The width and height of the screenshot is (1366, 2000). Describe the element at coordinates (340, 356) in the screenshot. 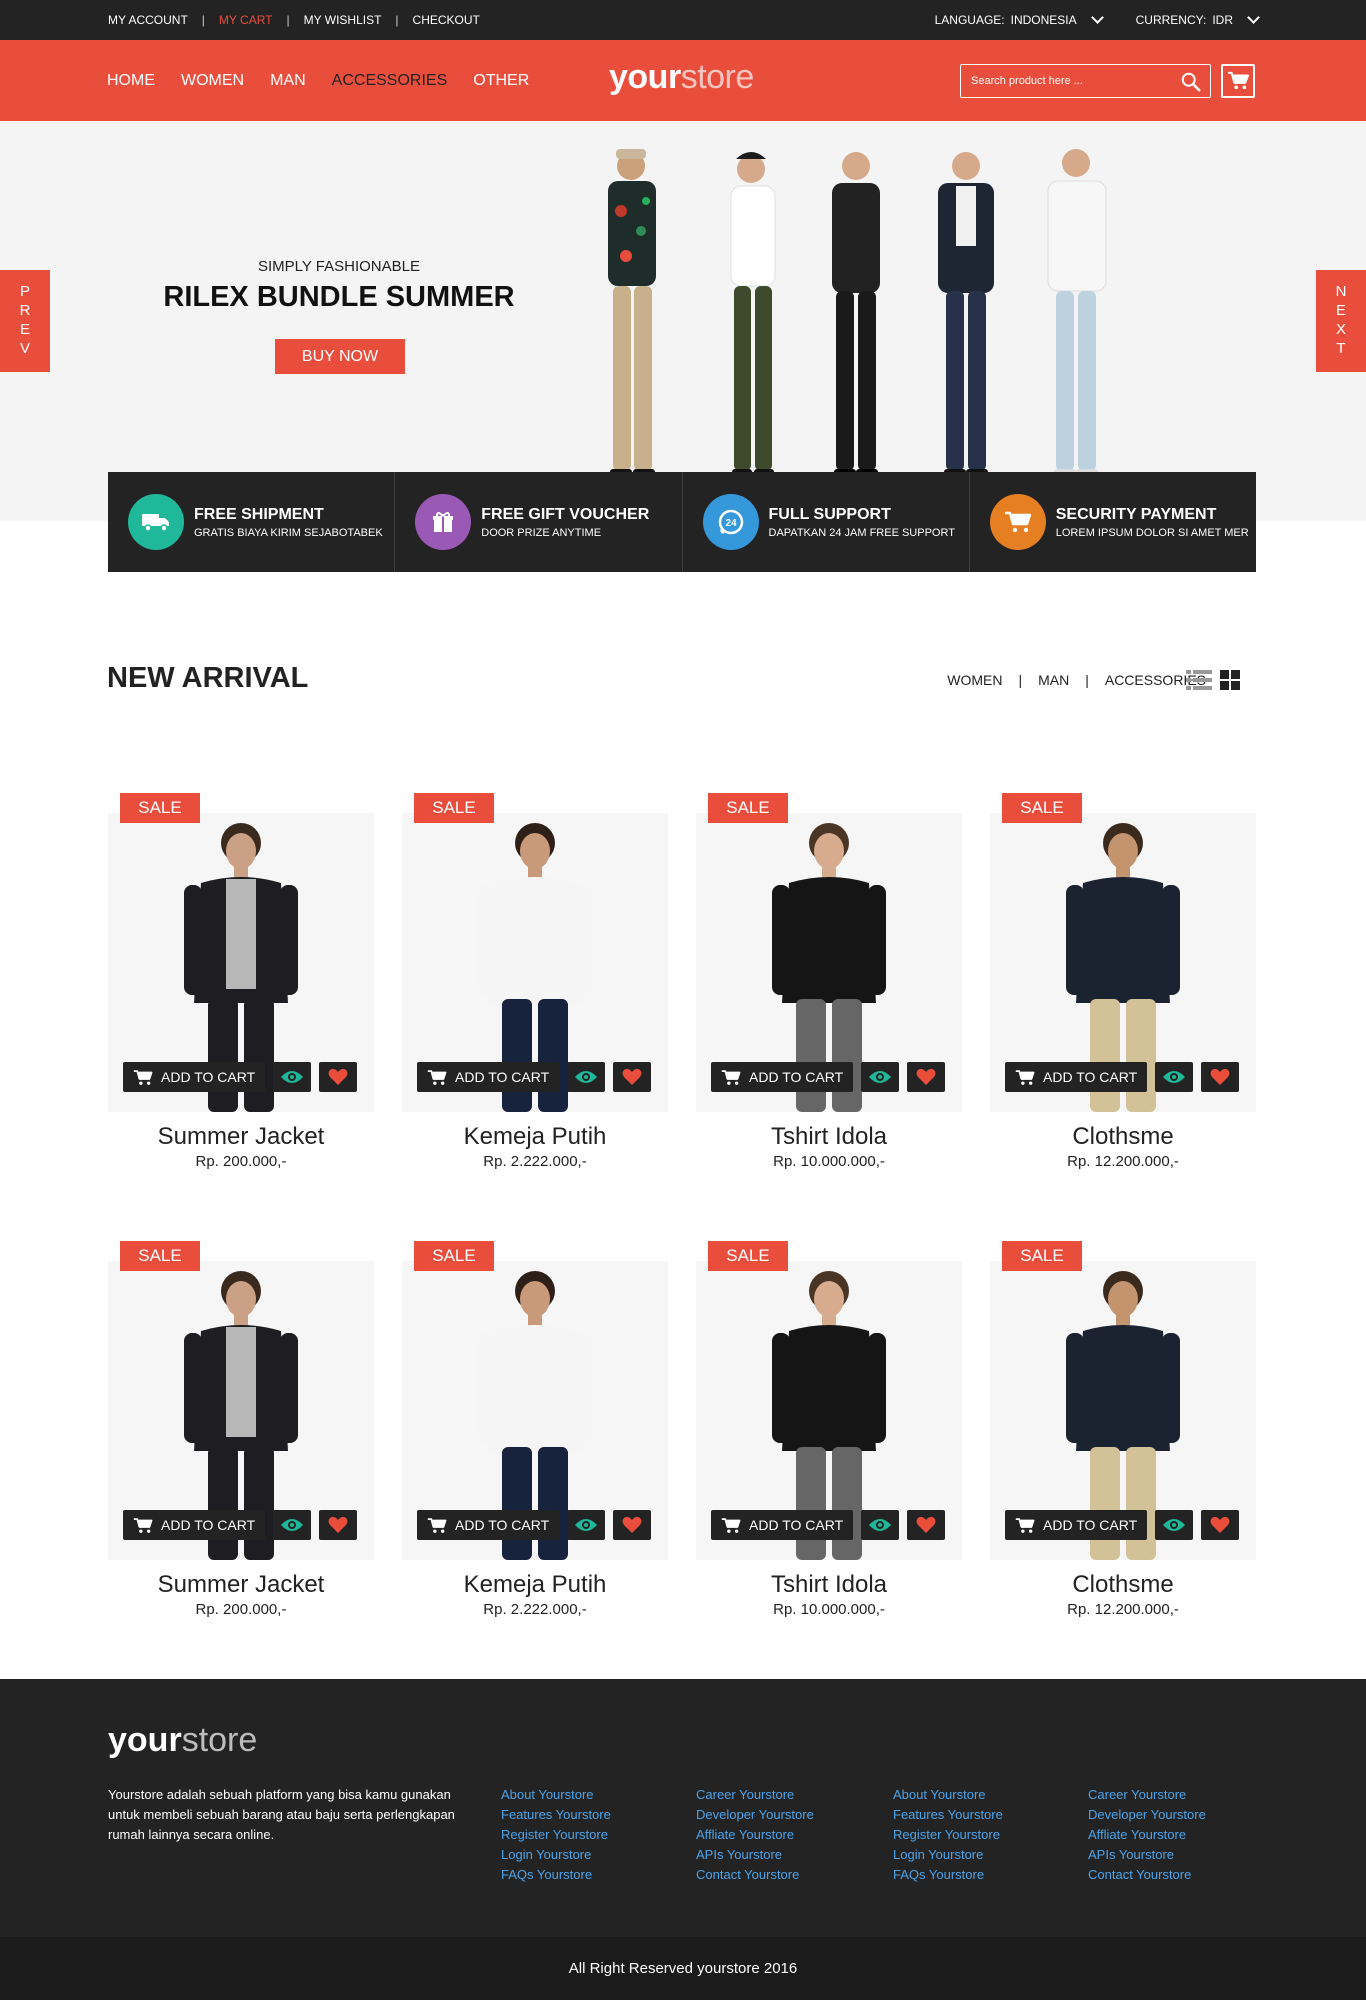

I see `buy-now-button: BUY NOW` at that location.